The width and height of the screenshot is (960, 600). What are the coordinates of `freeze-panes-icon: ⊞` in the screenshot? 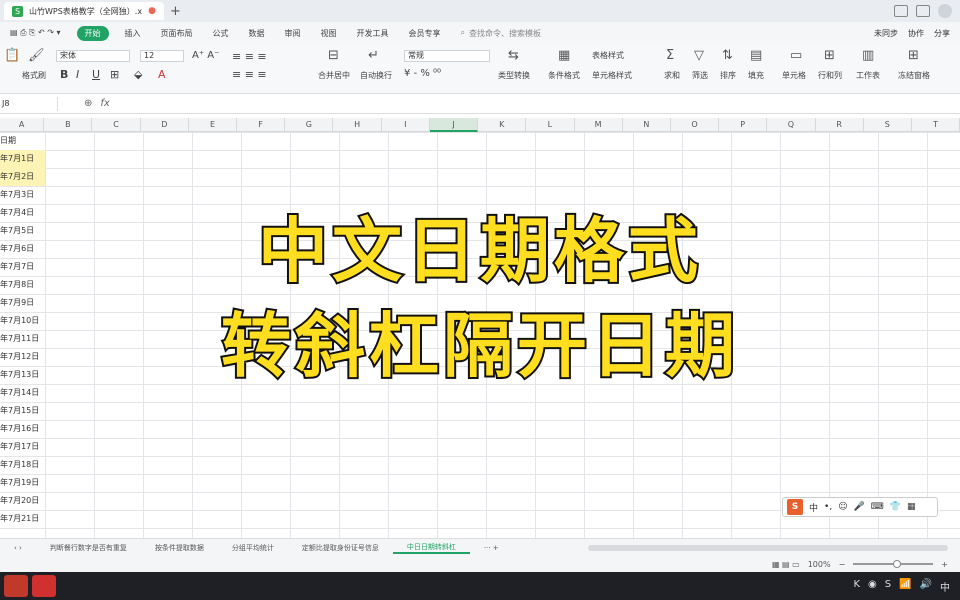 It's located at (913, 55).